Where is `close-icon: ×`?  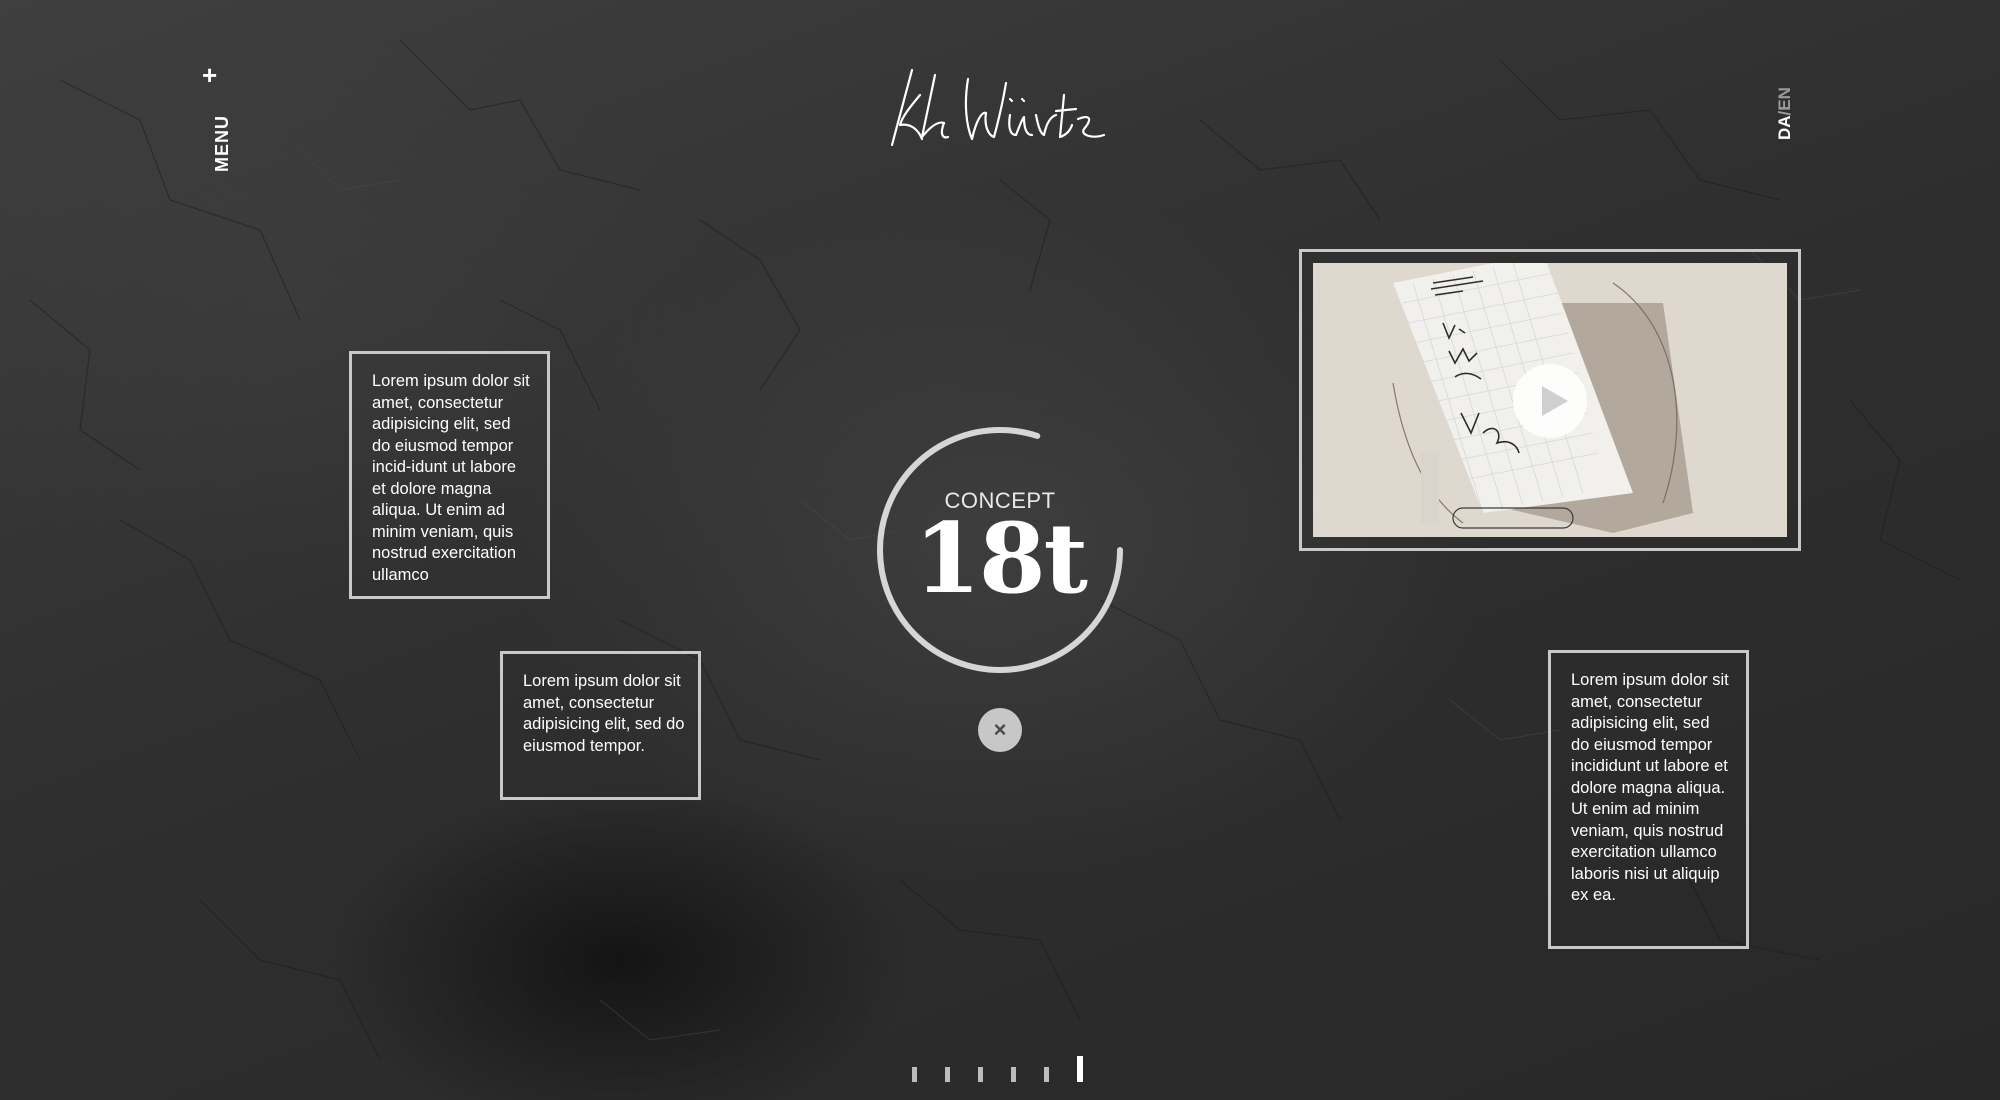
close-icon: × is located at coordinates (1000, 729).